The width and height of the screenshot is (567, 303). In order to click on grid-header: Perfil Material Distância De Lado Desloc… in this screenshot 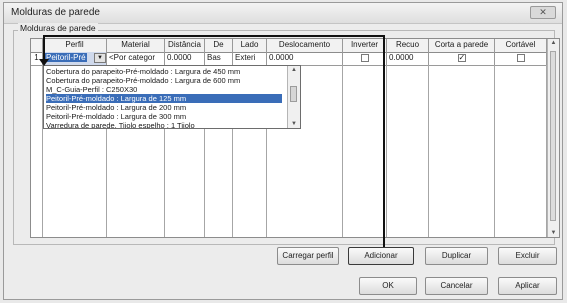, I will do `click(290, 46)`.